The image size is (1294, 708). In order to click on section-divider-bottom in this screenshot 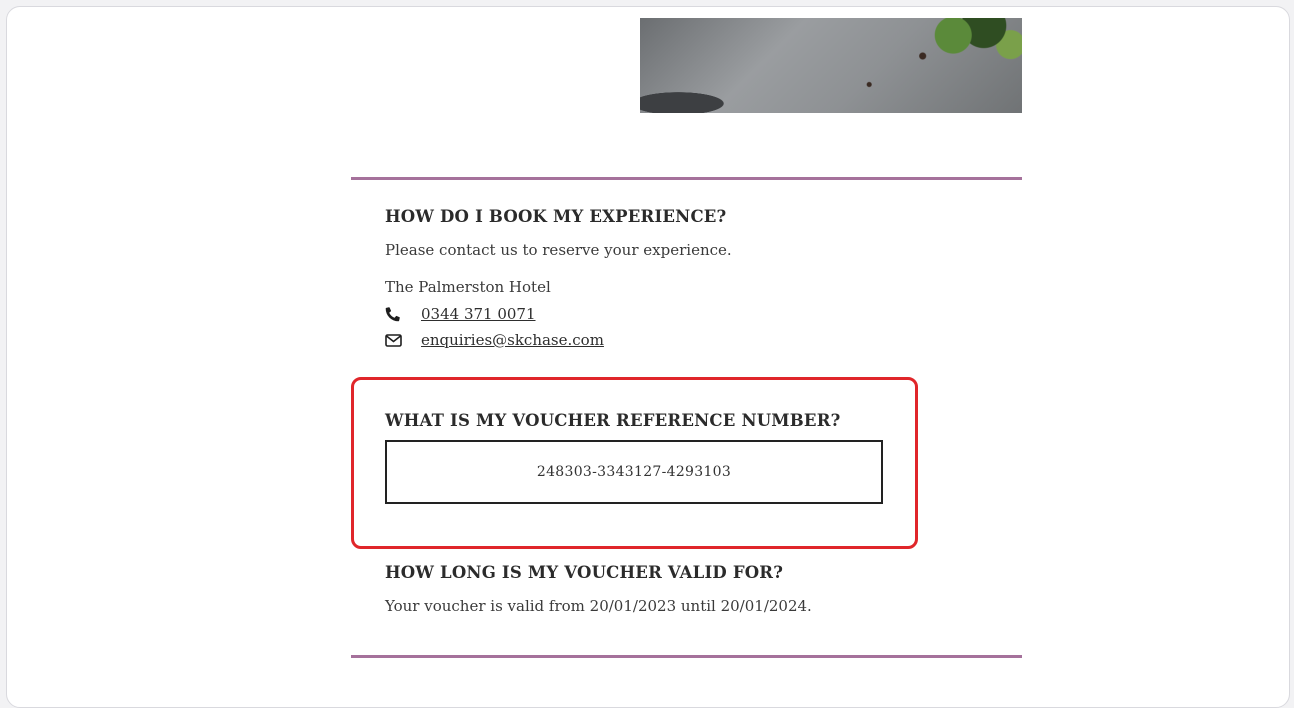, I will do `click(686, 656)`.